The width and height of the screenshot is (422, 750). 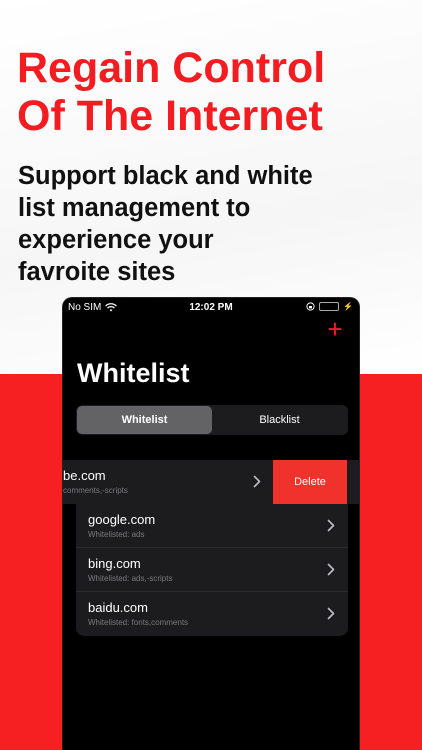 I want to click on list-item: baidu.com Whitelisted: fonts,comments, so click(x=212, y=614).